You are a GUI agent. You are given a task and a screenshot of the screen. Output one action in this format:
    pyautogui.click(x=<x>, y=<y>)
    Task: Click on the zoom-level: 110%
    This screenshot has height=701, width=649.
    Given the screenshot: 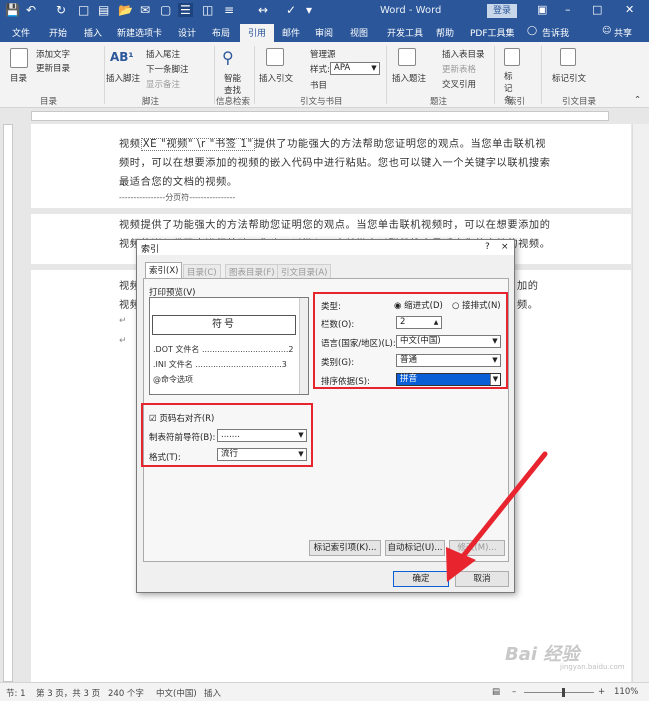 What is the action you would take?
    pyautogui.click(x=626, y=692)
    